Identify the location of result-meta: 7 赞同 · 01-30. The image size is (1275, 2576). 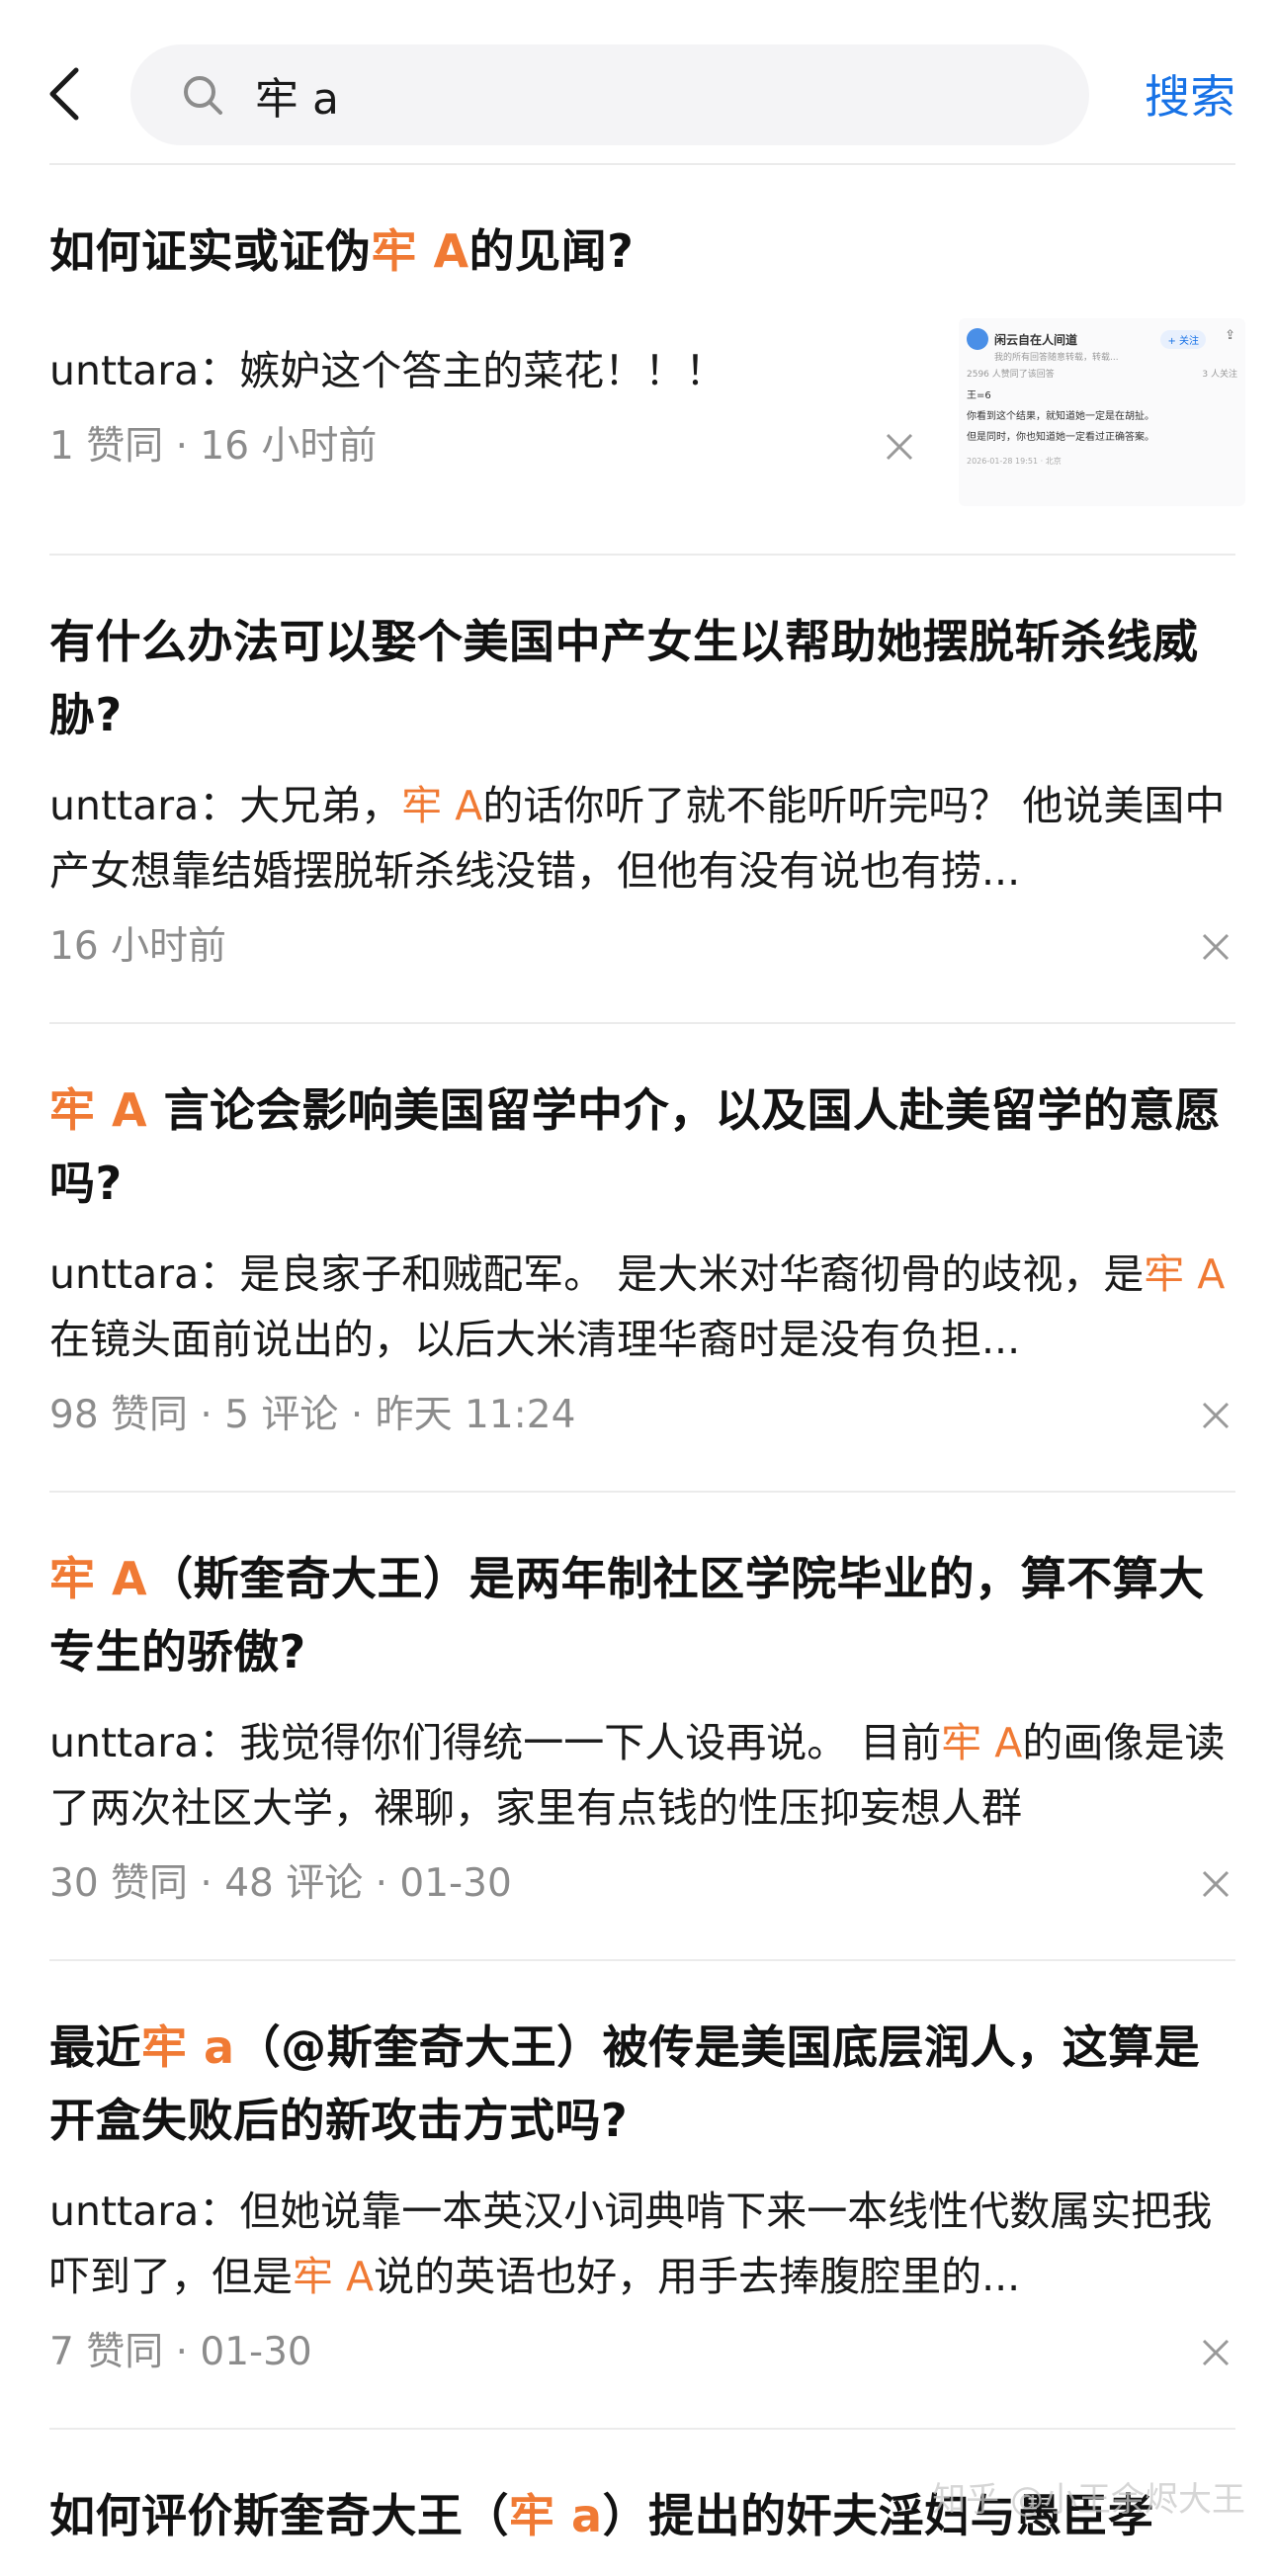
(180, 2352).